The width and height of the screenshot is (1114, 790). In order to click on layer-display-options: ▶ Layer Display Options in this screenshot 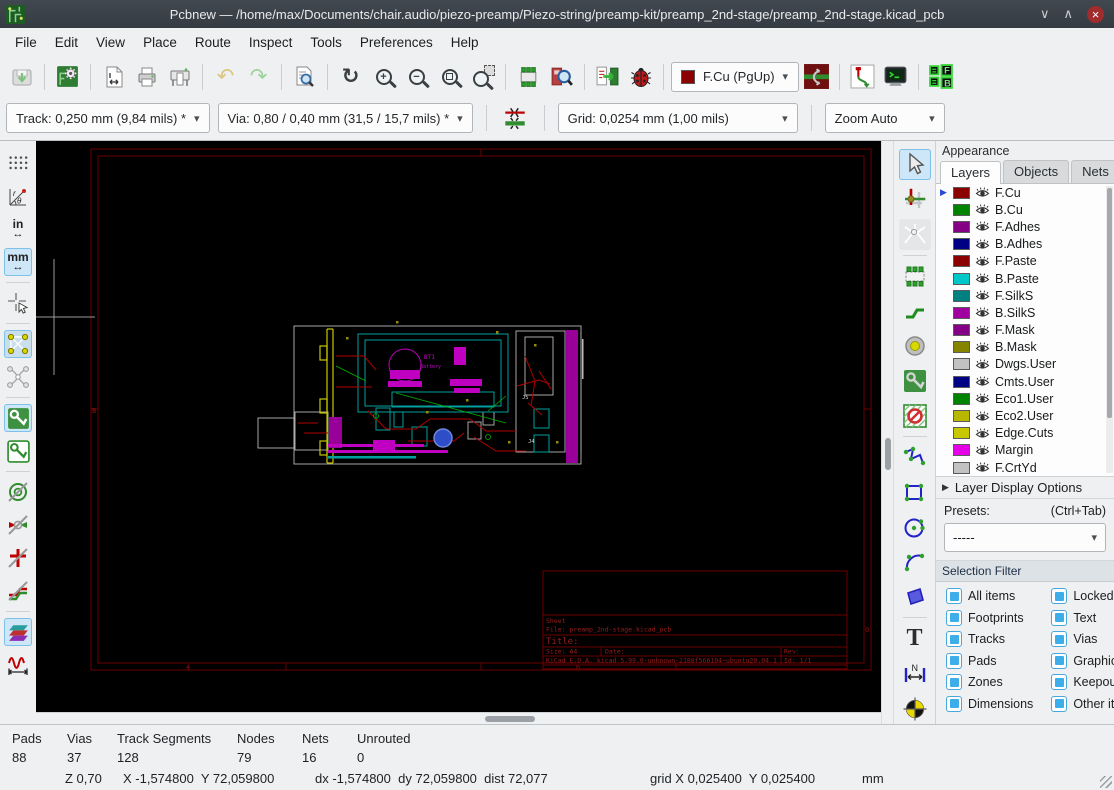, I will do `click(1025, 488)`.